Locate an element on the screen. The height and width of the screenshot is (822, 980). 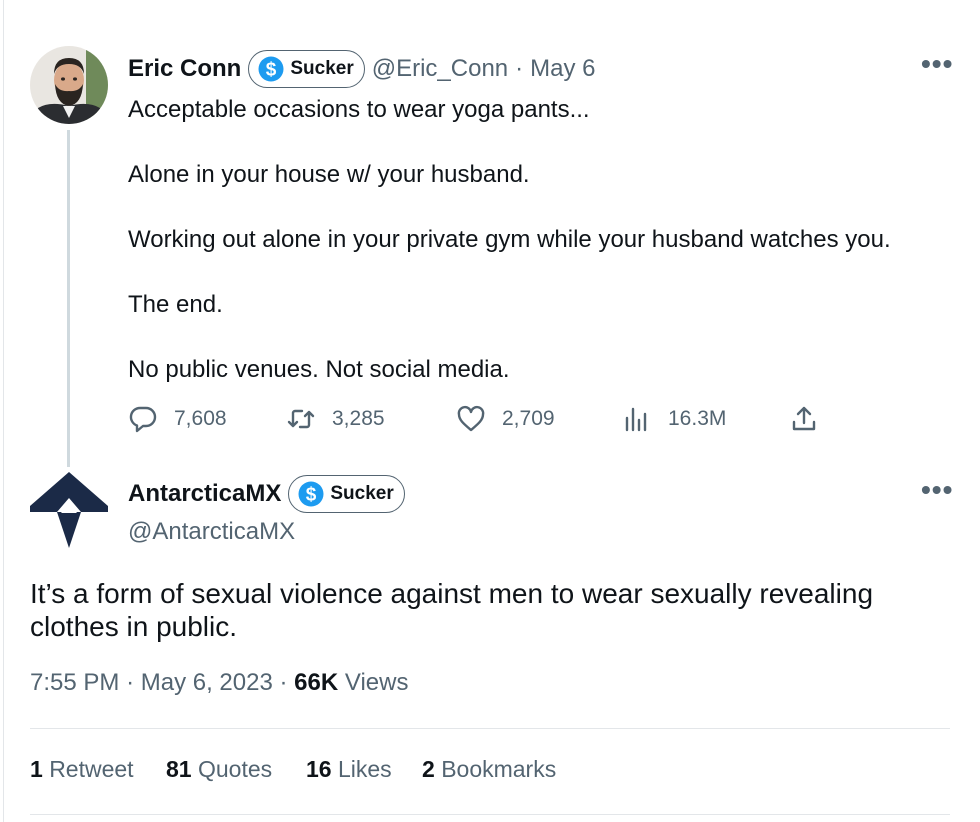
retweet-icon is located at coordinates (301, 419).